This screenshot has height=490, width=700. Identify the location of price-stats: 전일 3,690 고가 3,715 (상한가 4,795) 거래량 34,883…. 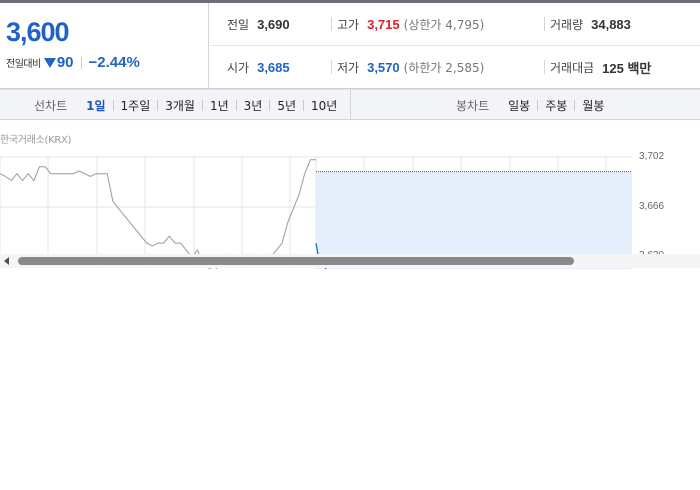
(455, 46).